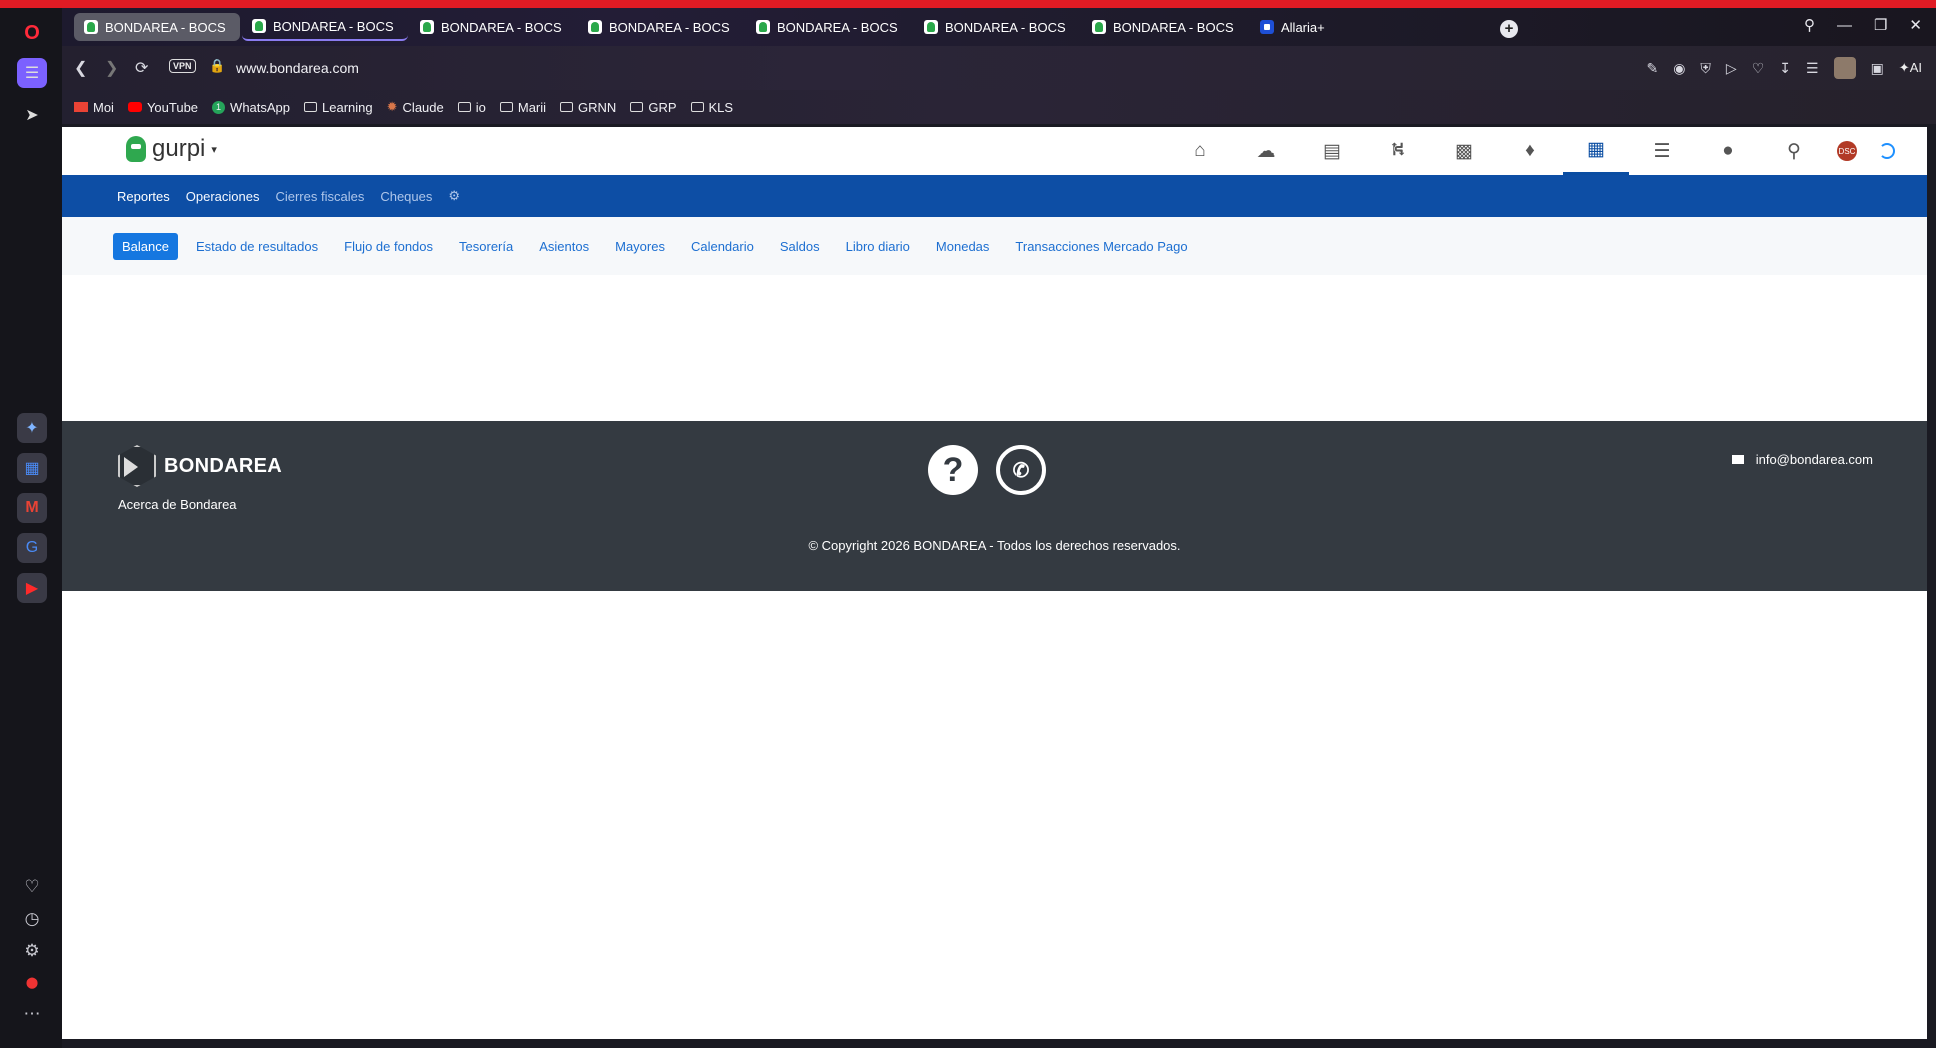 The image size is (1936, 1048). I want to click on youtube-app-icon: ▶, so click(32, 588).